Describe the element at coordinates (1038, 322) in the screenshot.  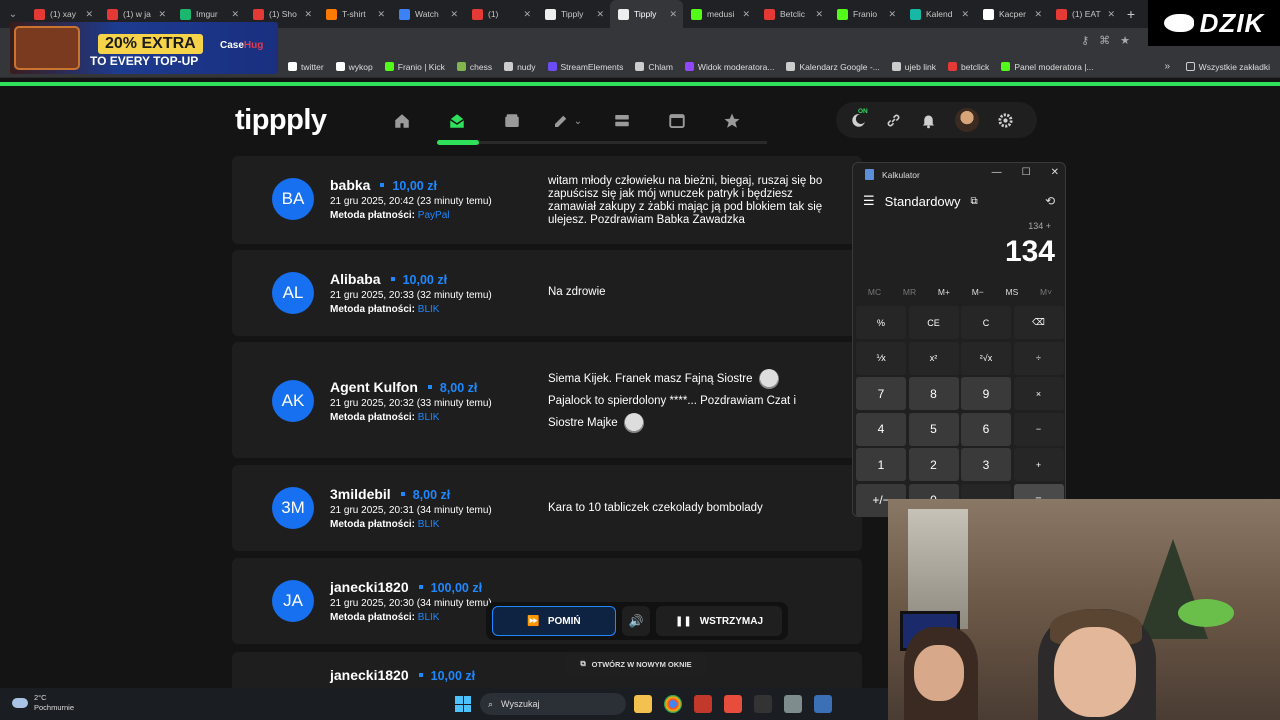
I see `calc-key: ⌫` at that location.